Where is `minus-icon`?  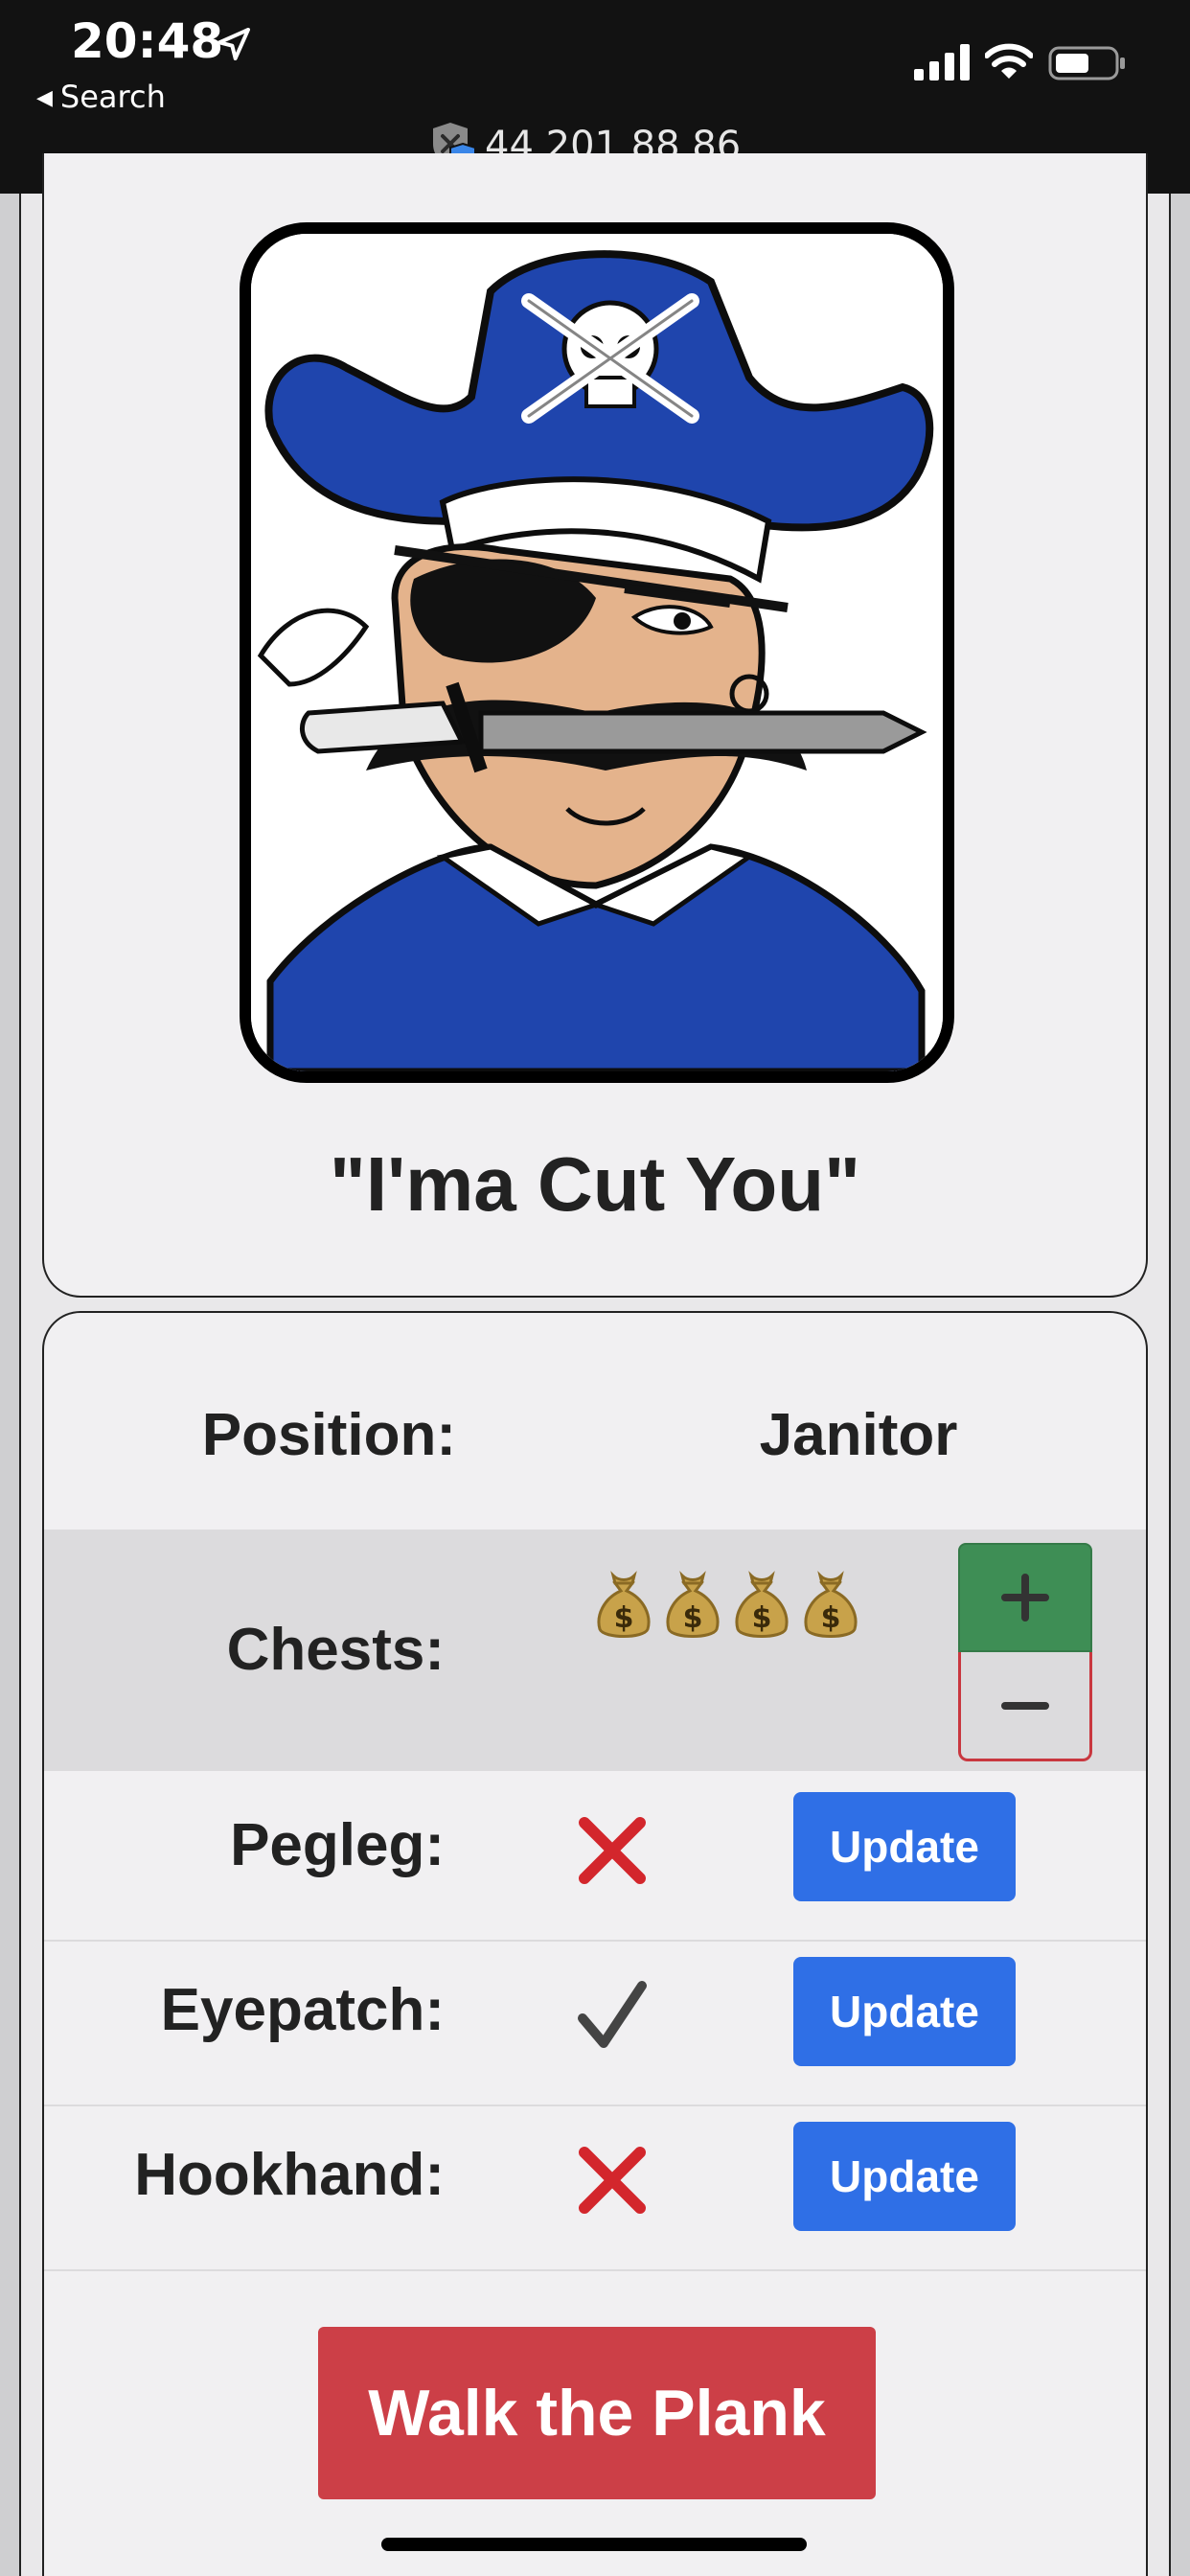 minus-icon is located at coordinates (1025, 1705).